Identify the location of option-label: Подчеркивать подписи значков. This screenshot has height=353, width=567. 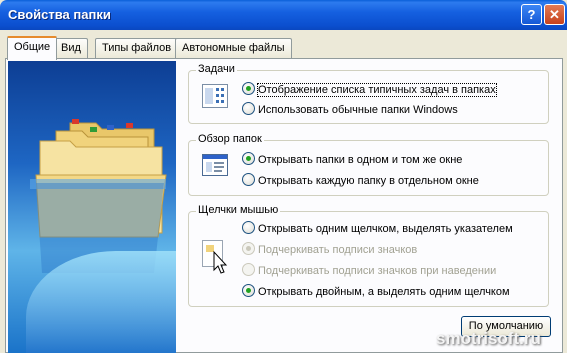
(338, 250).